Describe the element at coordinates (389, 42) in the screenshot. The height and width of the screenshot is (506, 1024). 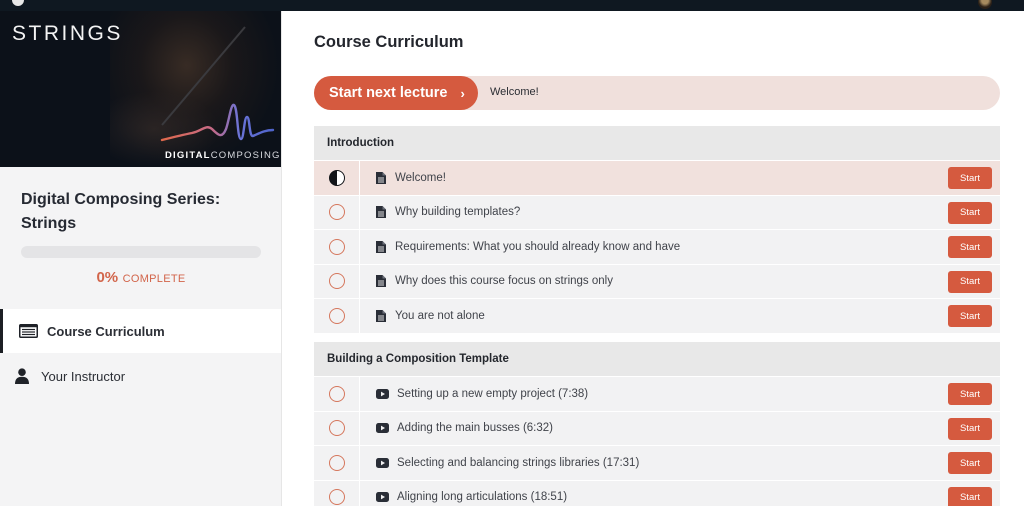
I see `page-title: Course Curriculum` at that location.